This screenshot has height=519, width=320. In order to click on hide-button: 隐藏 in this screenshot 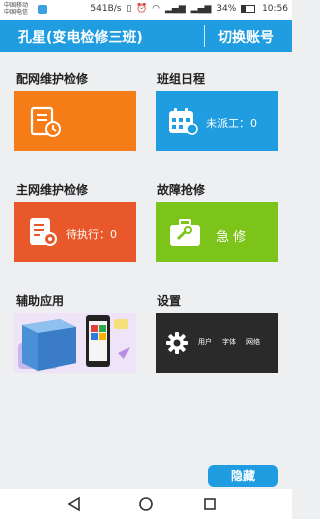, I will do `click(243, 476)`.